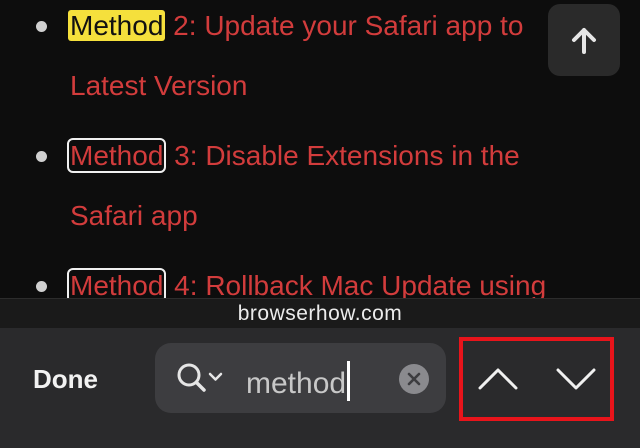 Image resolution: width=640 pixels, height=448 pixels. What do you see at coordinates (134, 216) in the screenshot?
I see `list-item-line2: Safari app` at bounding box center [134, 216].